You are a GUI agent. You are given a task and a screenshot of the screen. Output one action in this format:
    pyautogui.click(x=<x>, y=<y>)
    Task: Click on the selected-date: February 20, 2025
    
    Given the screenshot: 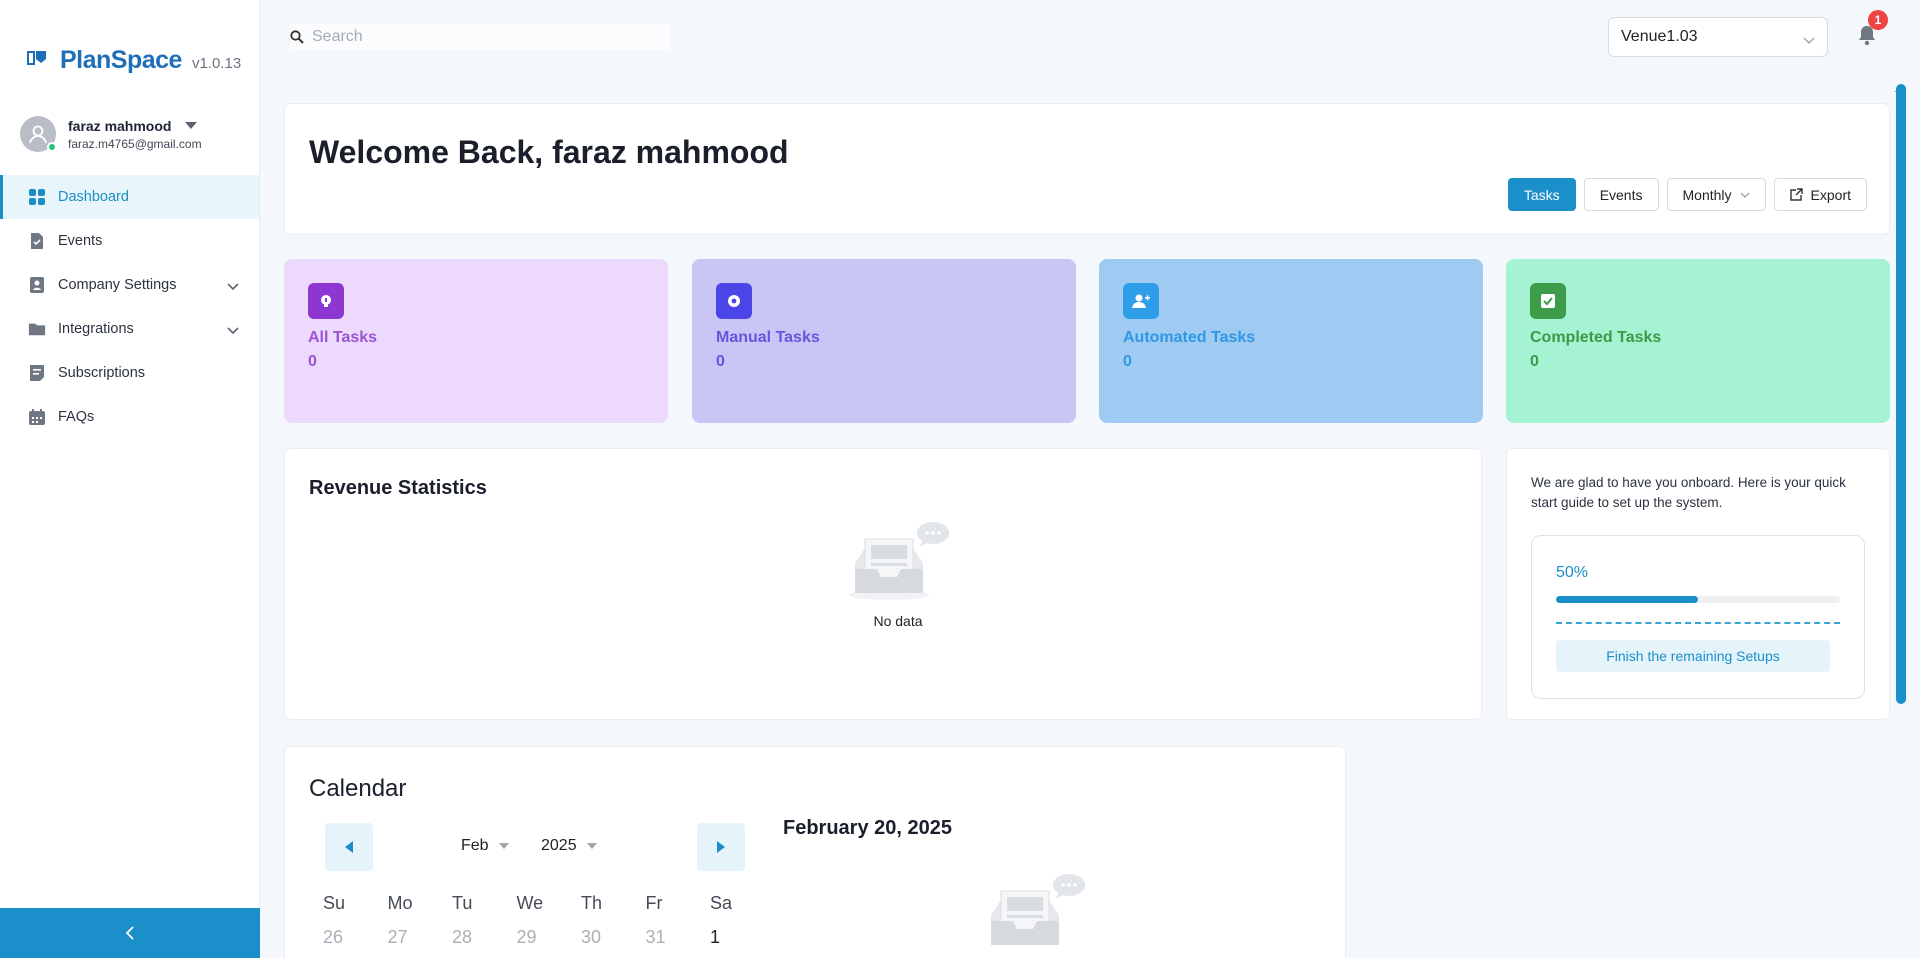 What is the action you would take?
    pyautogui.click(x=867, y=828)
    